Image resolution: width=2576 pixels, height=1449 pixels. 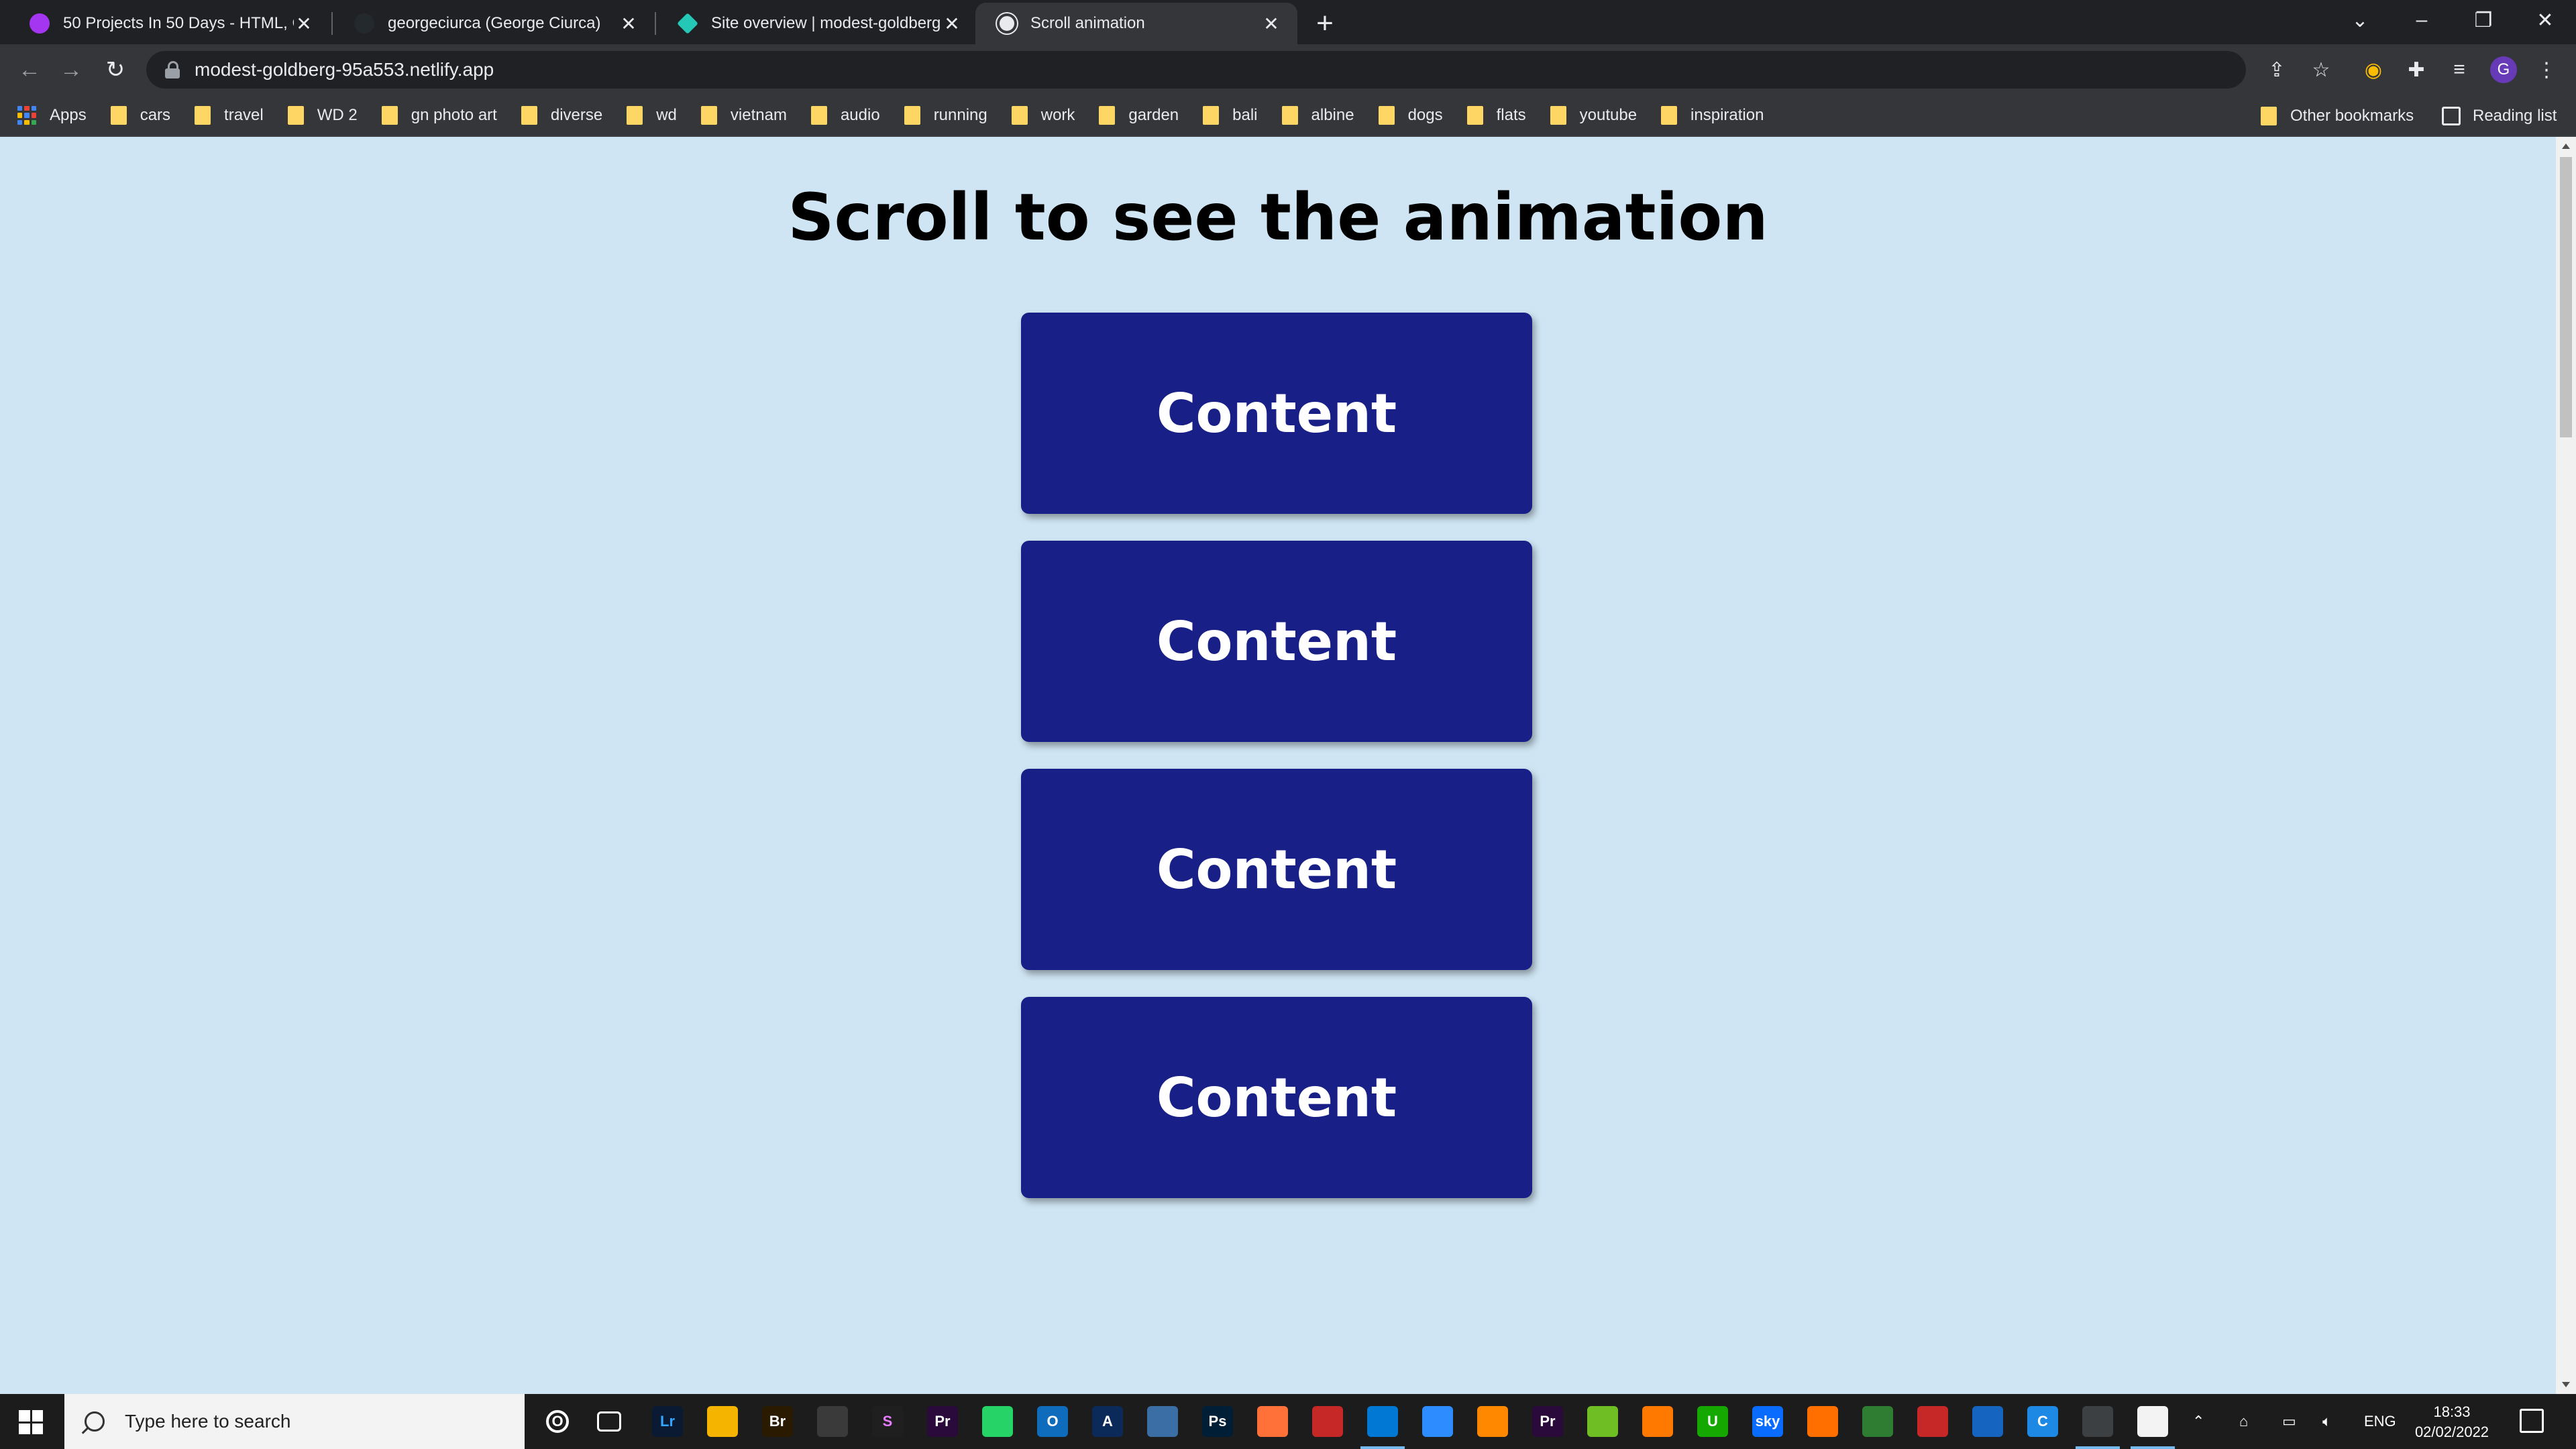 What do you see at coordinates (2566, 765) in the screenshot?
I see `page-scrollbar` at bounding box center [2566, 765].